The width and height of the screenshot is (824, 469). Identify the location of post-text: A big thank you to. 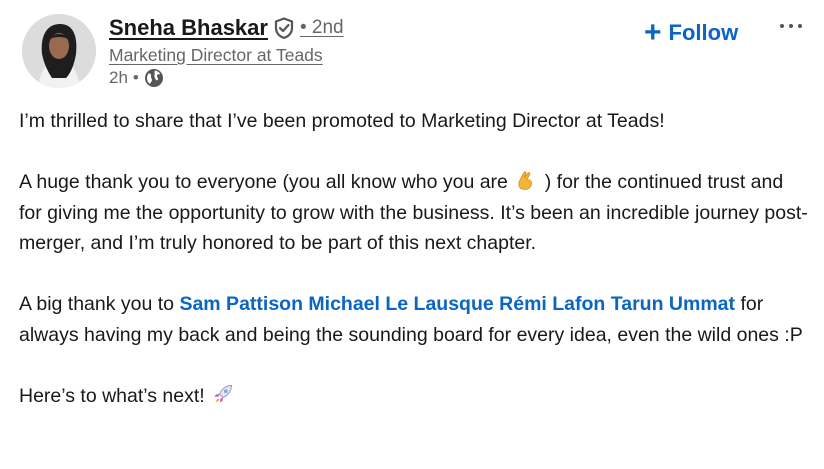
(97, 304).